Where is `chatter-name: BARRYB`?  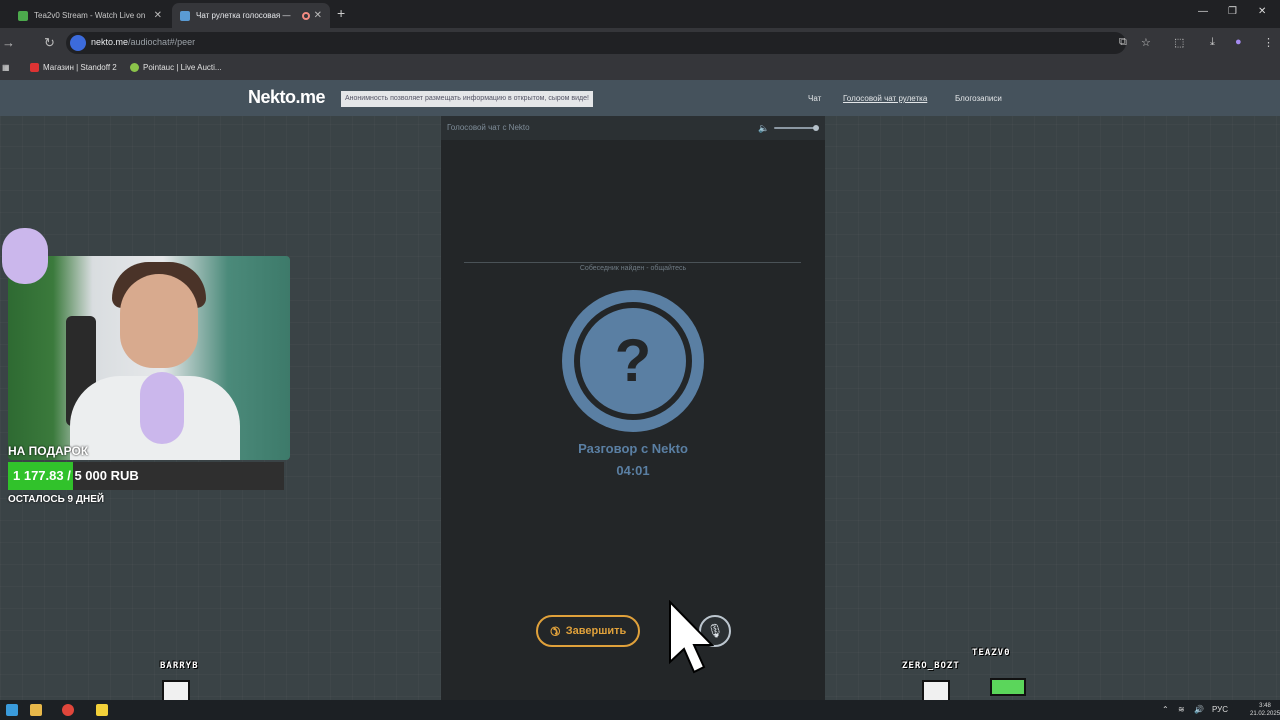 chatter-name: BARRYB is located at coordinates (179, 666).